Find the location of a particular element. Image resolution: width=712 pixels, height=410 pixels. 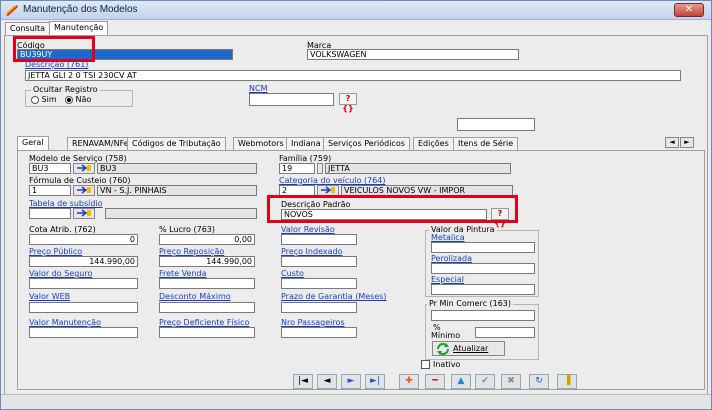

title-bar: Manutenção dos Modelos ✕ is located at coordinates (356, 10).